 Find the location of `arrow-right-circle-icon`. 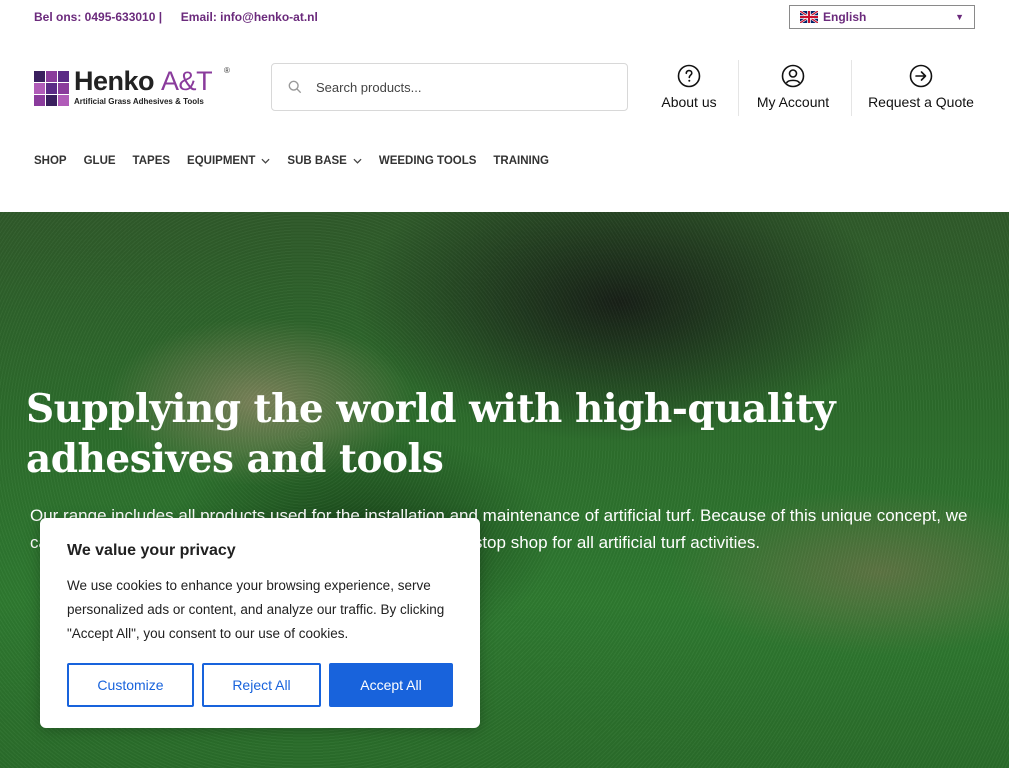

arrow-right-circle-icon is located at coordinates (921, 76).